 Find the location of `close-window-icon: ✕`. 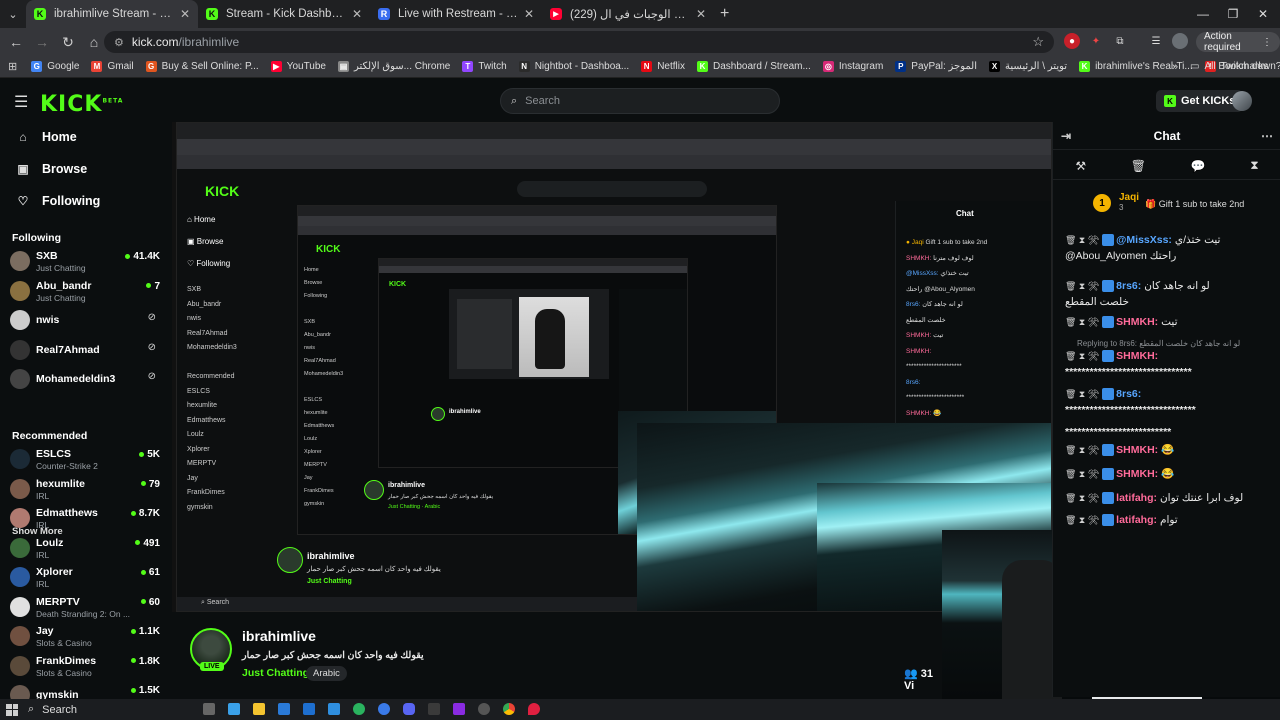

close-window-icon: ✕ is located at coordinates (1263, 14).